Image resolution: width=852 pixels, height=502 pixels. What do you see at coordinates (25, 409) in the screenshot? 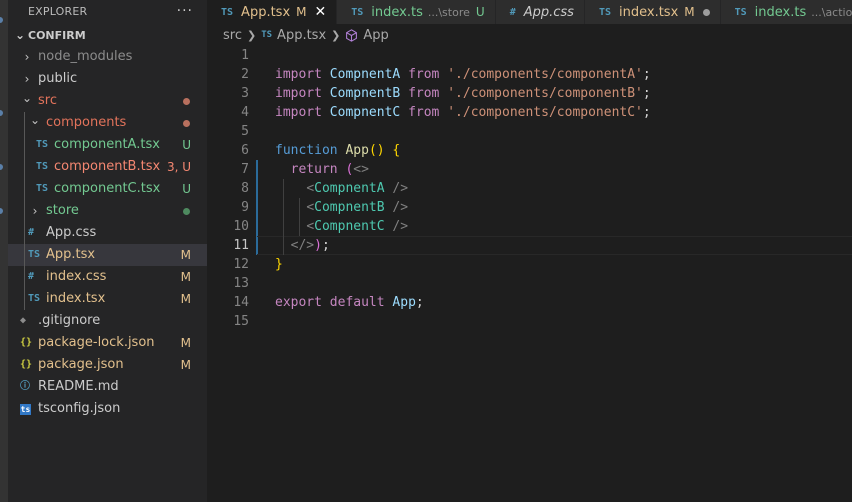
I see `tsconfig-file-icon: ts` at bounding box center [25, 409].